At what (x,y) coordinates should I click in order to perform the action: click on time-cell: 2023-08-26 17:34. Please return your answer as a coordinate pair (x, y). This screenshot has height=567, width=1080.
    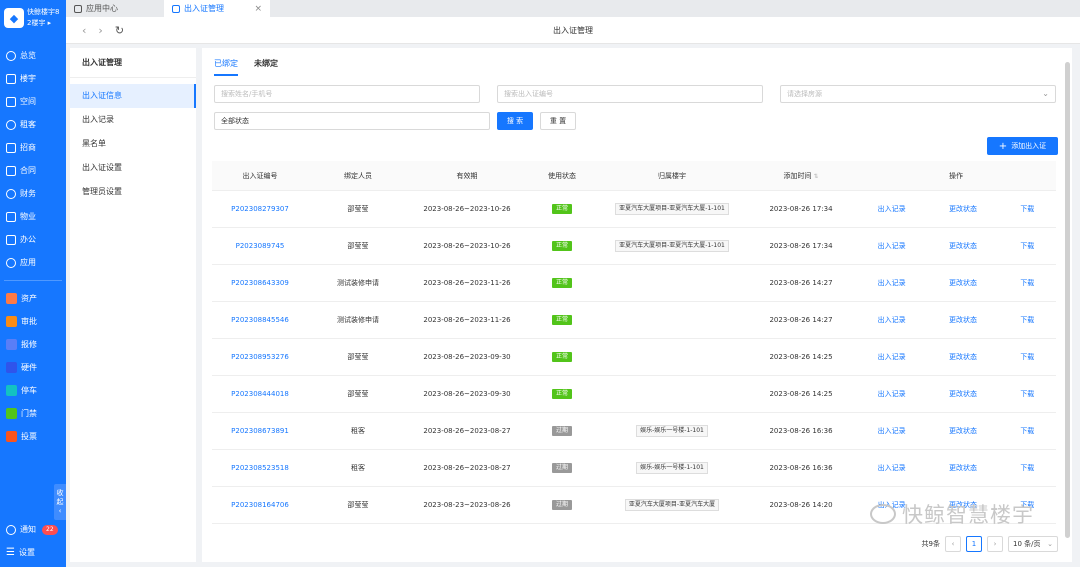
    Looking at the image, I should click on (801, 246).